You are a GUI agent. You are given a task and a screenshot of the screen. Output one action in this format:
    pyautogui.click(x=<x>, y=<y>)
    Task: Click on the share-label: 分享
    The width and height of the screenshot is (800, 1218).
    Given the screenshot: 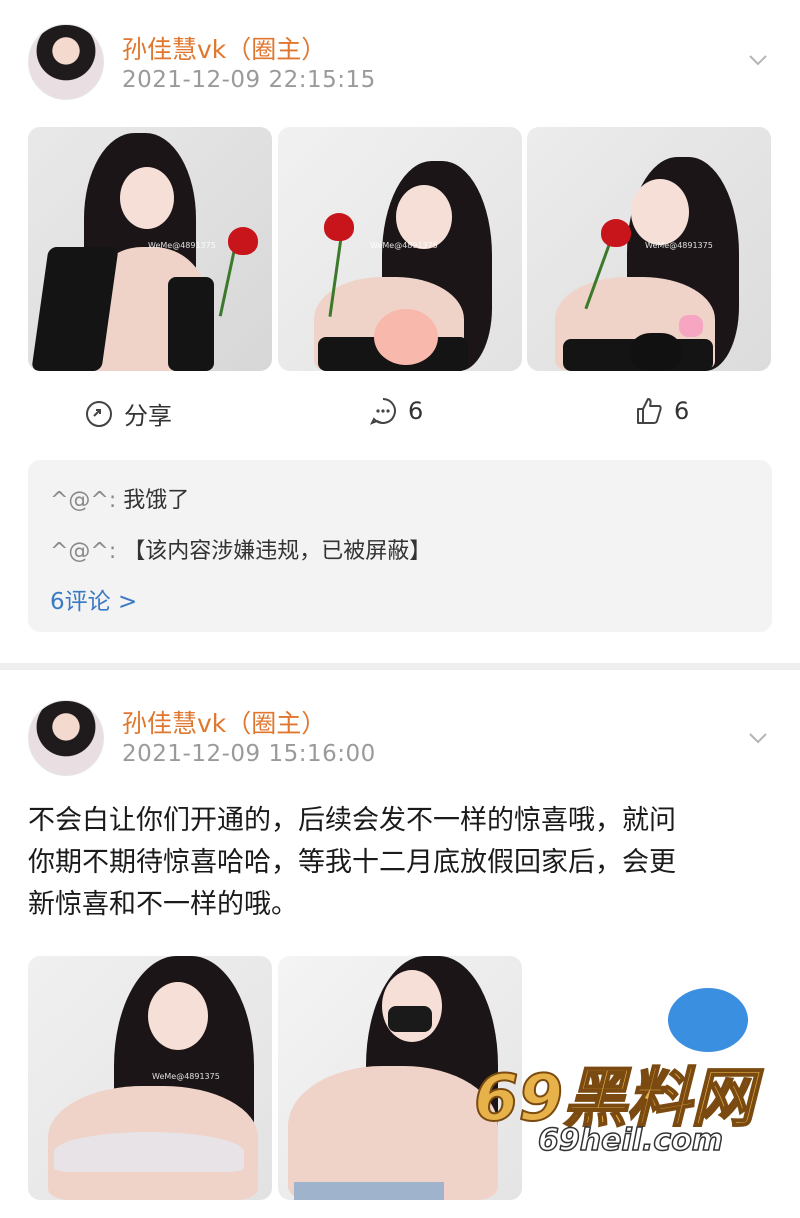 What is the action you would take?
    pyautogui.click(x=148, y=416)
    